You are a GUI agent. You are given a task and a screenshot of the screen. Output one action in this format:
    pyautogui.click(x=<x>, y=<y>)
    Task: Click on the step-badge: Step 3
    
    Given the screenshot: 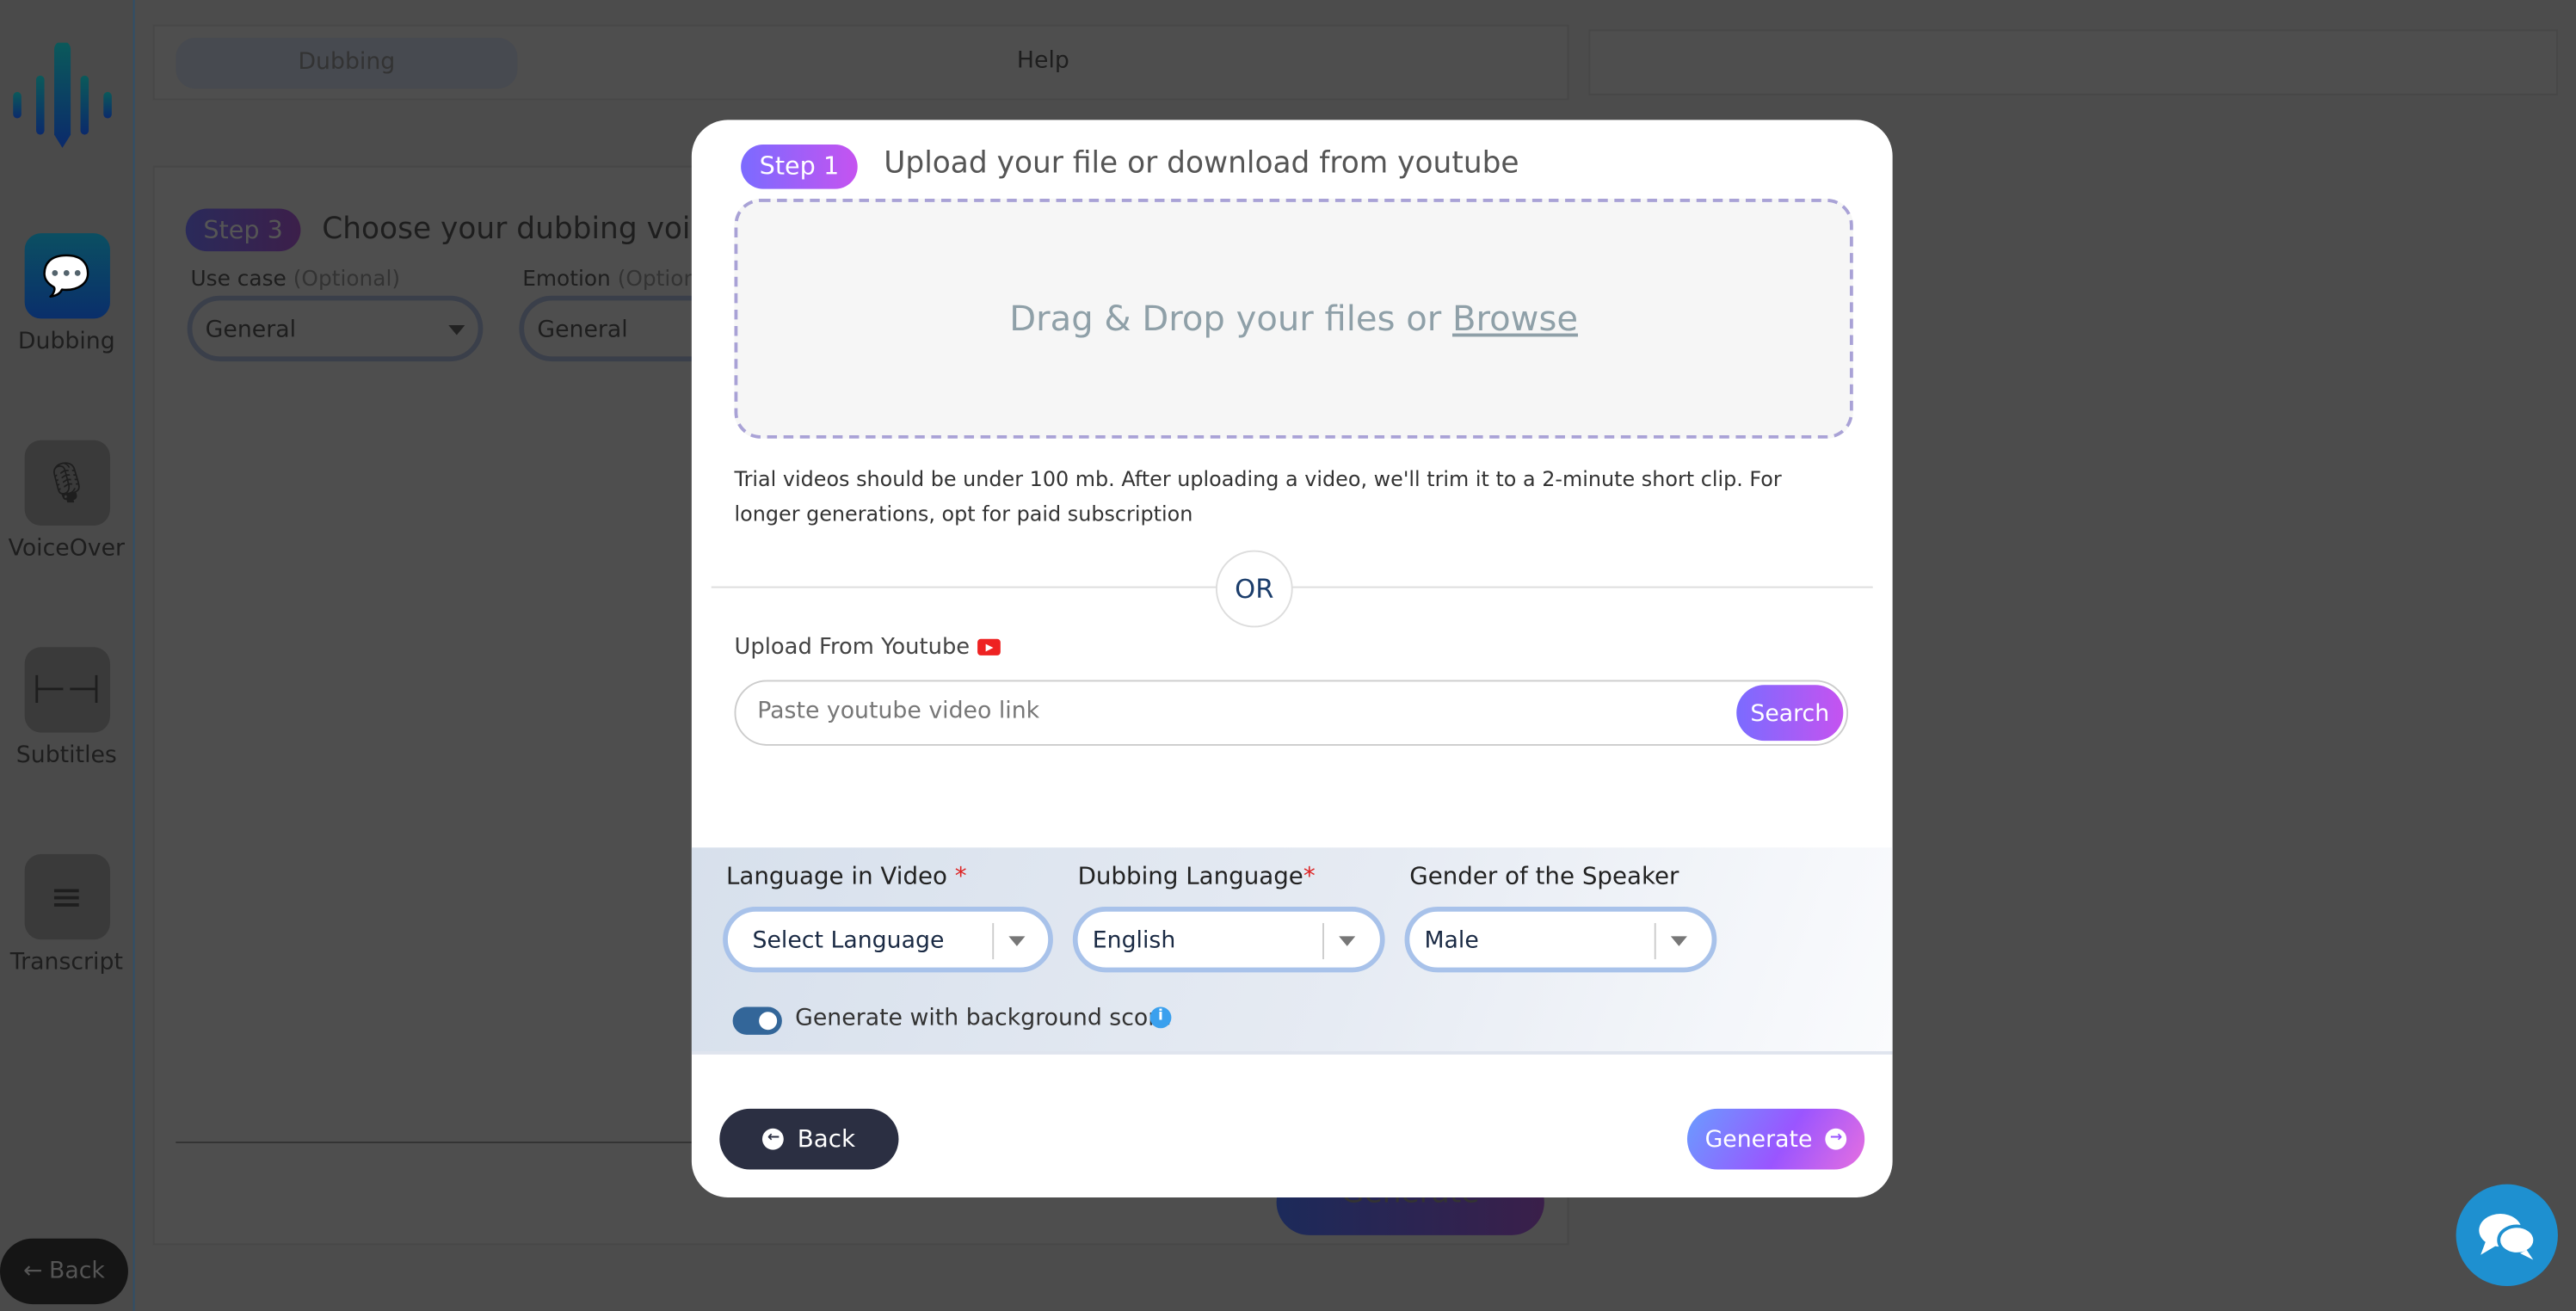 What is the action you would take?
    pyautogui.click(x=243, y=230)
    